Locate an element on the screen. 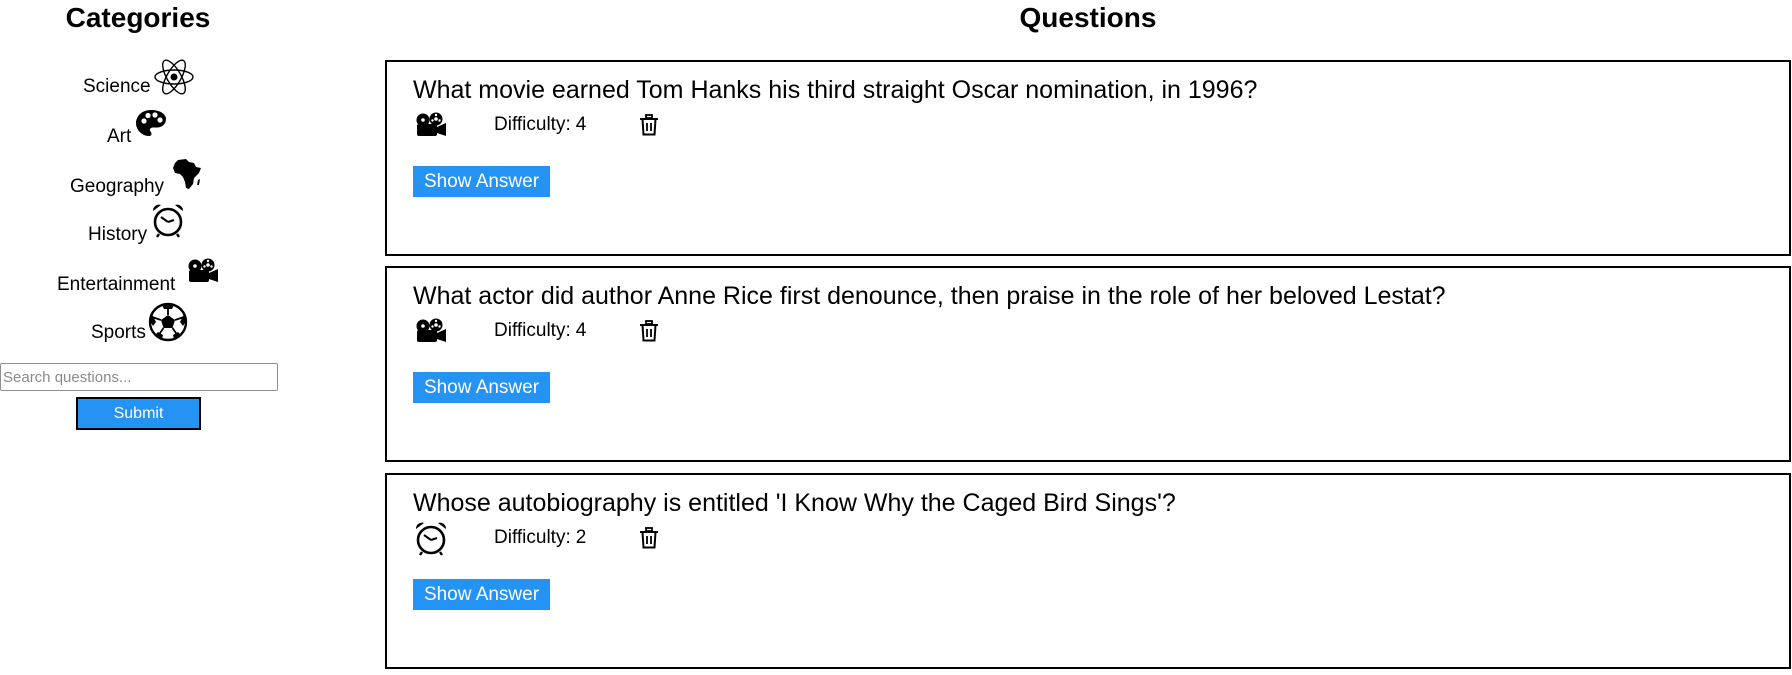 This screenshot has height=675, width=1792. category-label: Geography is located at coordinates (117, 186).